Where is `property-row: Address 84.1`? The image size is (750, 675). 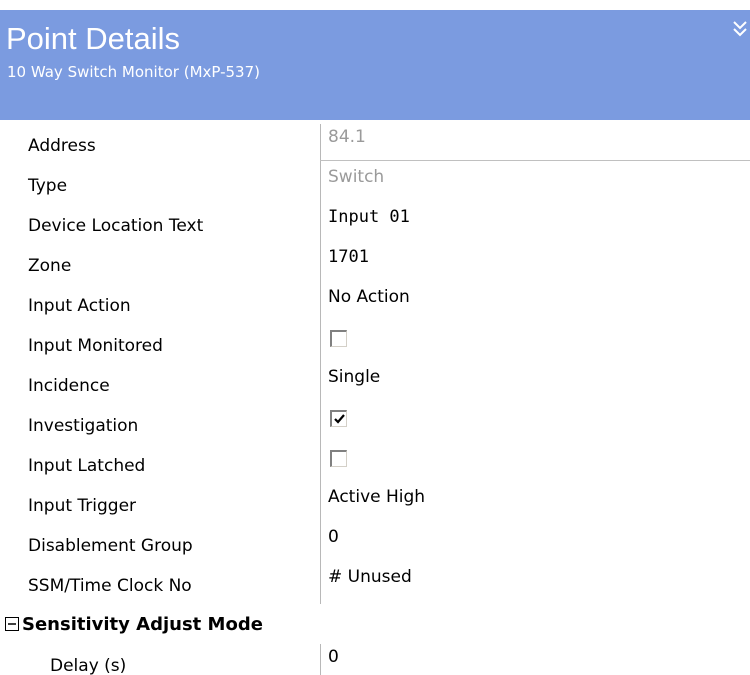 property-row: Address 84.1 is located at coordinates (375, 144).